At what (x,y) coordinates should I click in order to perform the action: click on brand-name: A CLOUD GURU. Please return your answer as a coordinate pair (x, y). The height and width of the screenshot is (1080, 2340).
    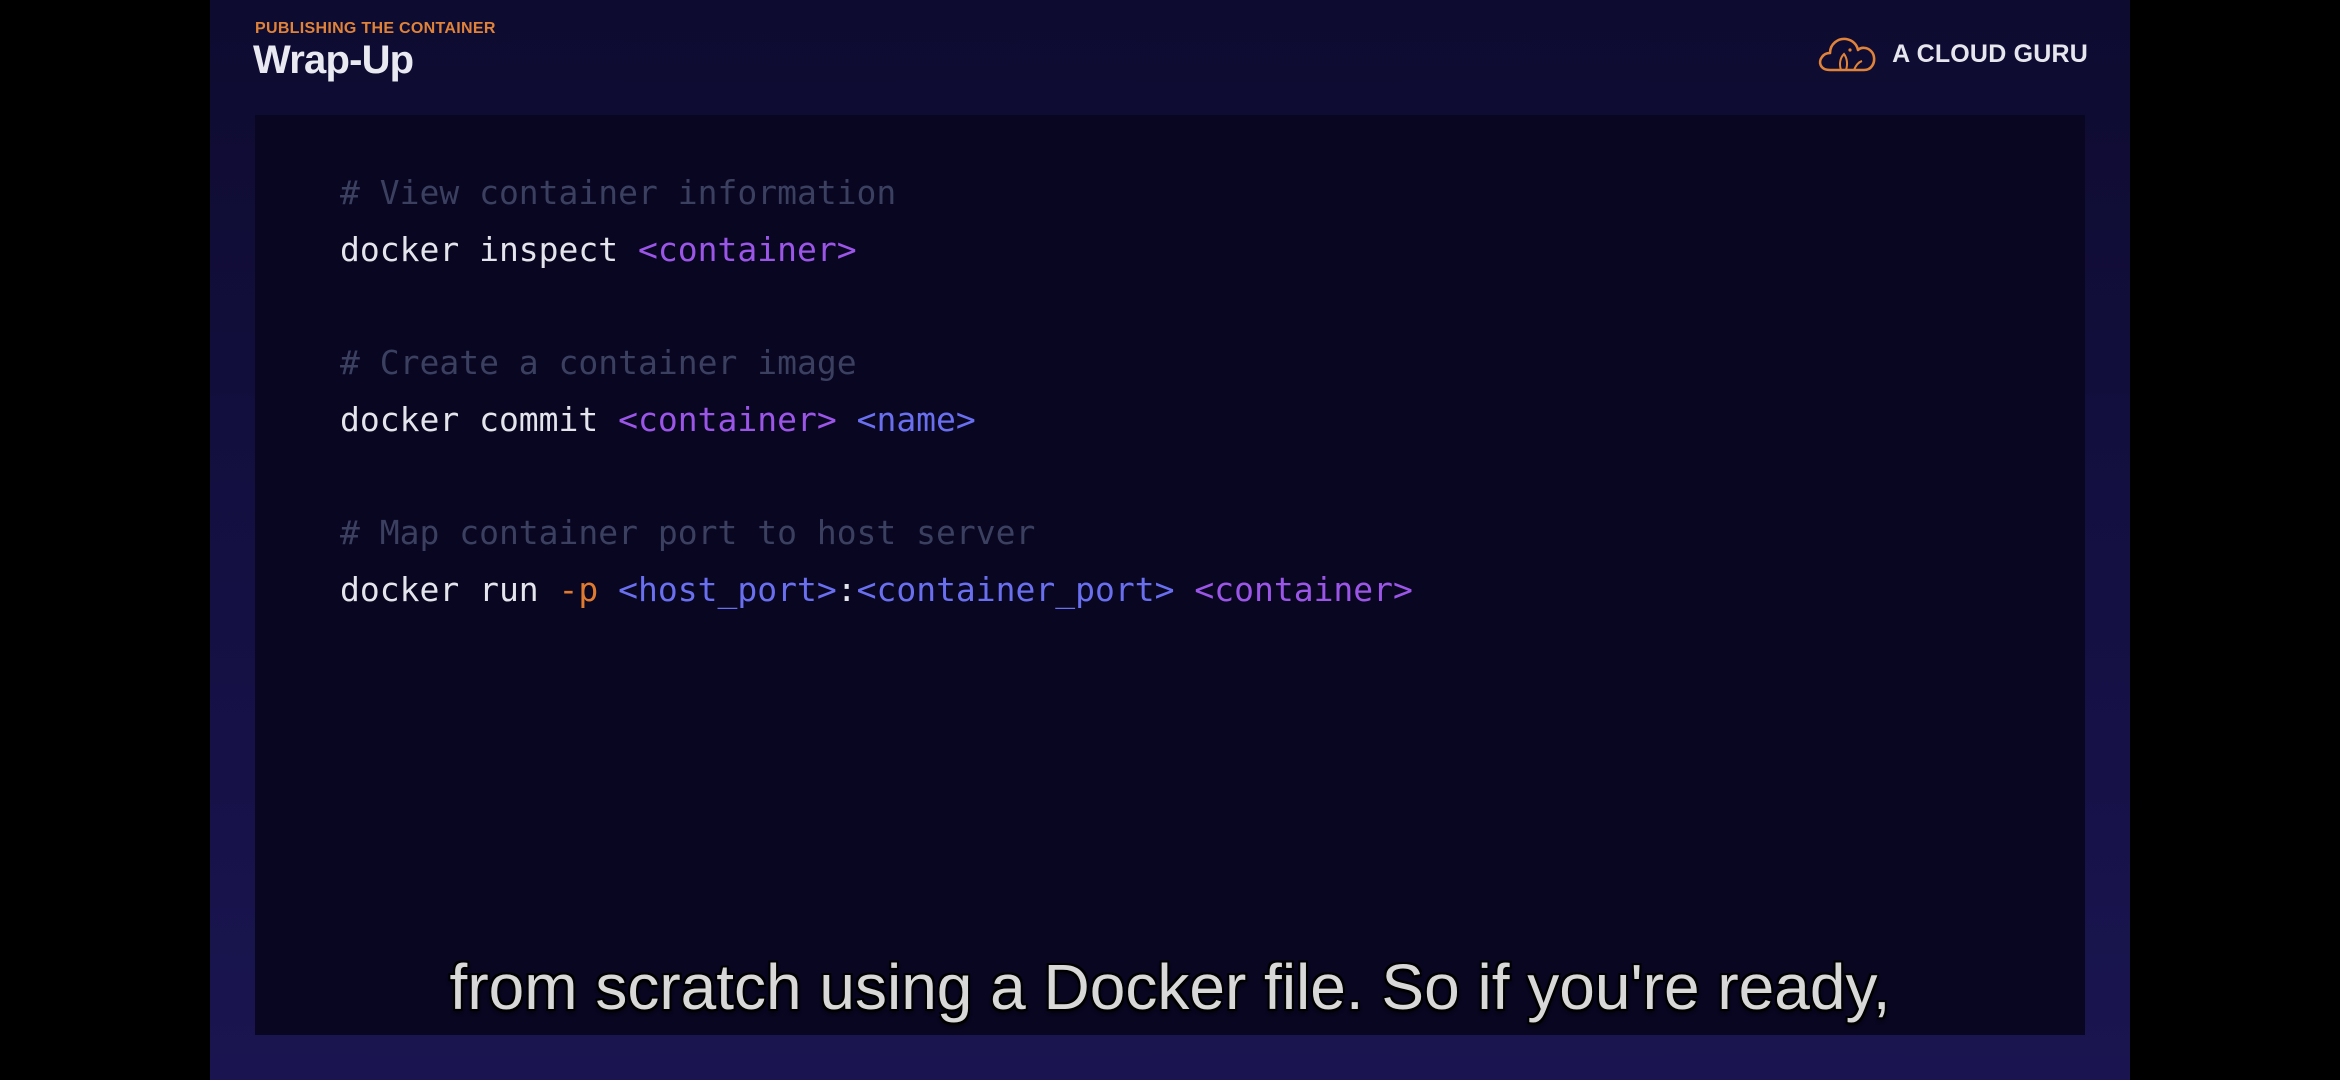
    Looking at the image, I should click on (1990, 53).